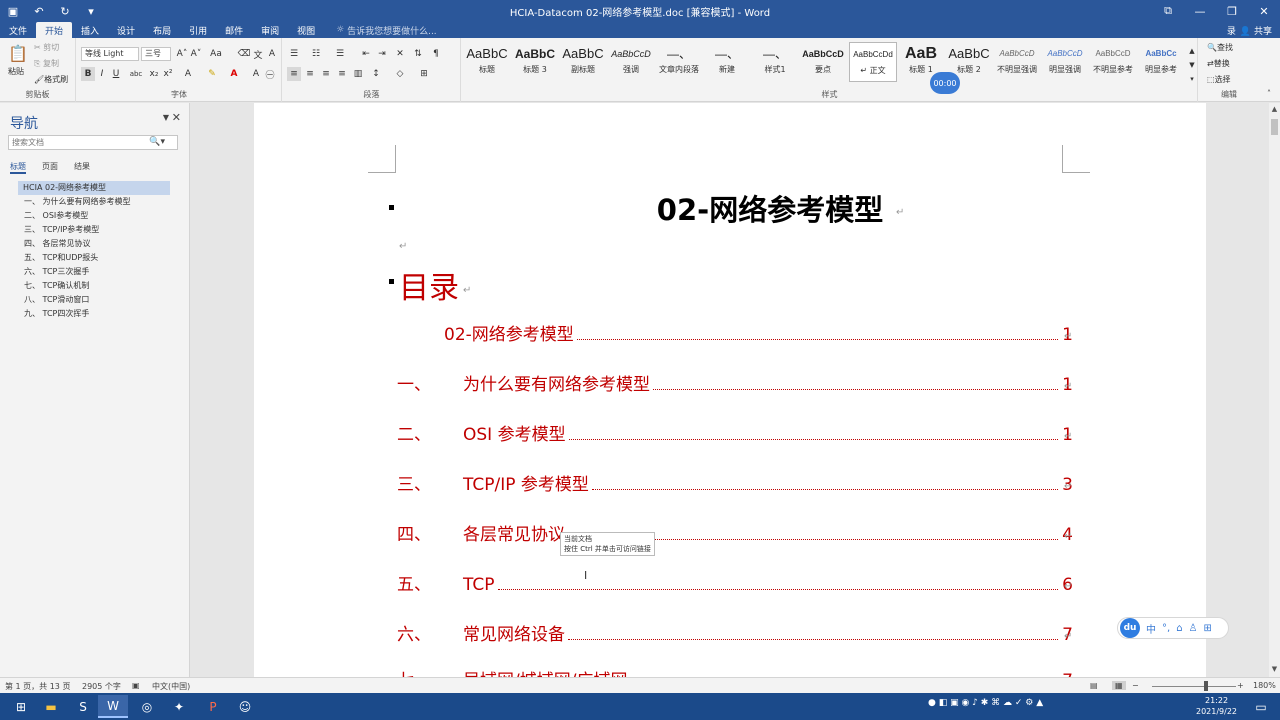  I want to click on align-left-icon: ≡, so click(294, 74).